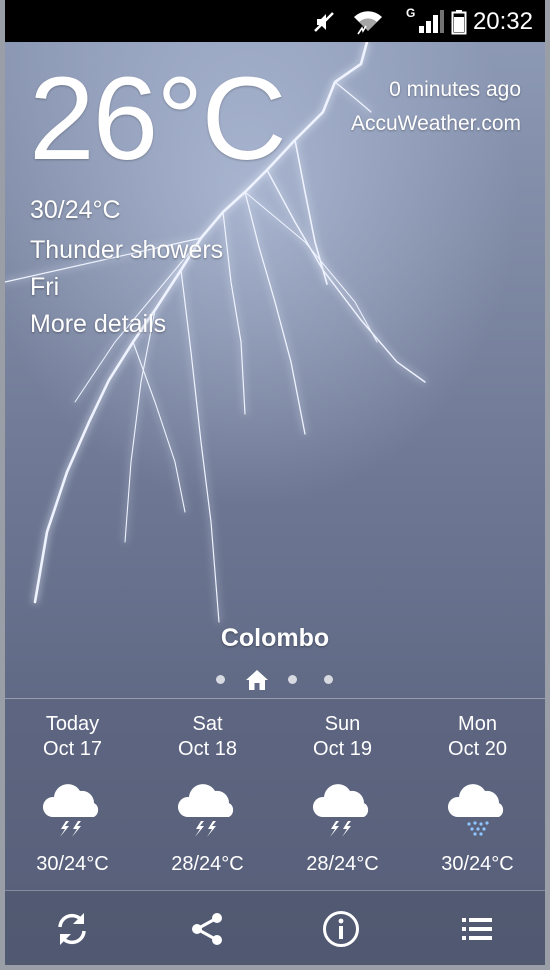 This screenshot has width=550, height=970. Describe the element at coordinates (342, 749) in the screenshot. I see `forecast-date: Oct 19` at that location.